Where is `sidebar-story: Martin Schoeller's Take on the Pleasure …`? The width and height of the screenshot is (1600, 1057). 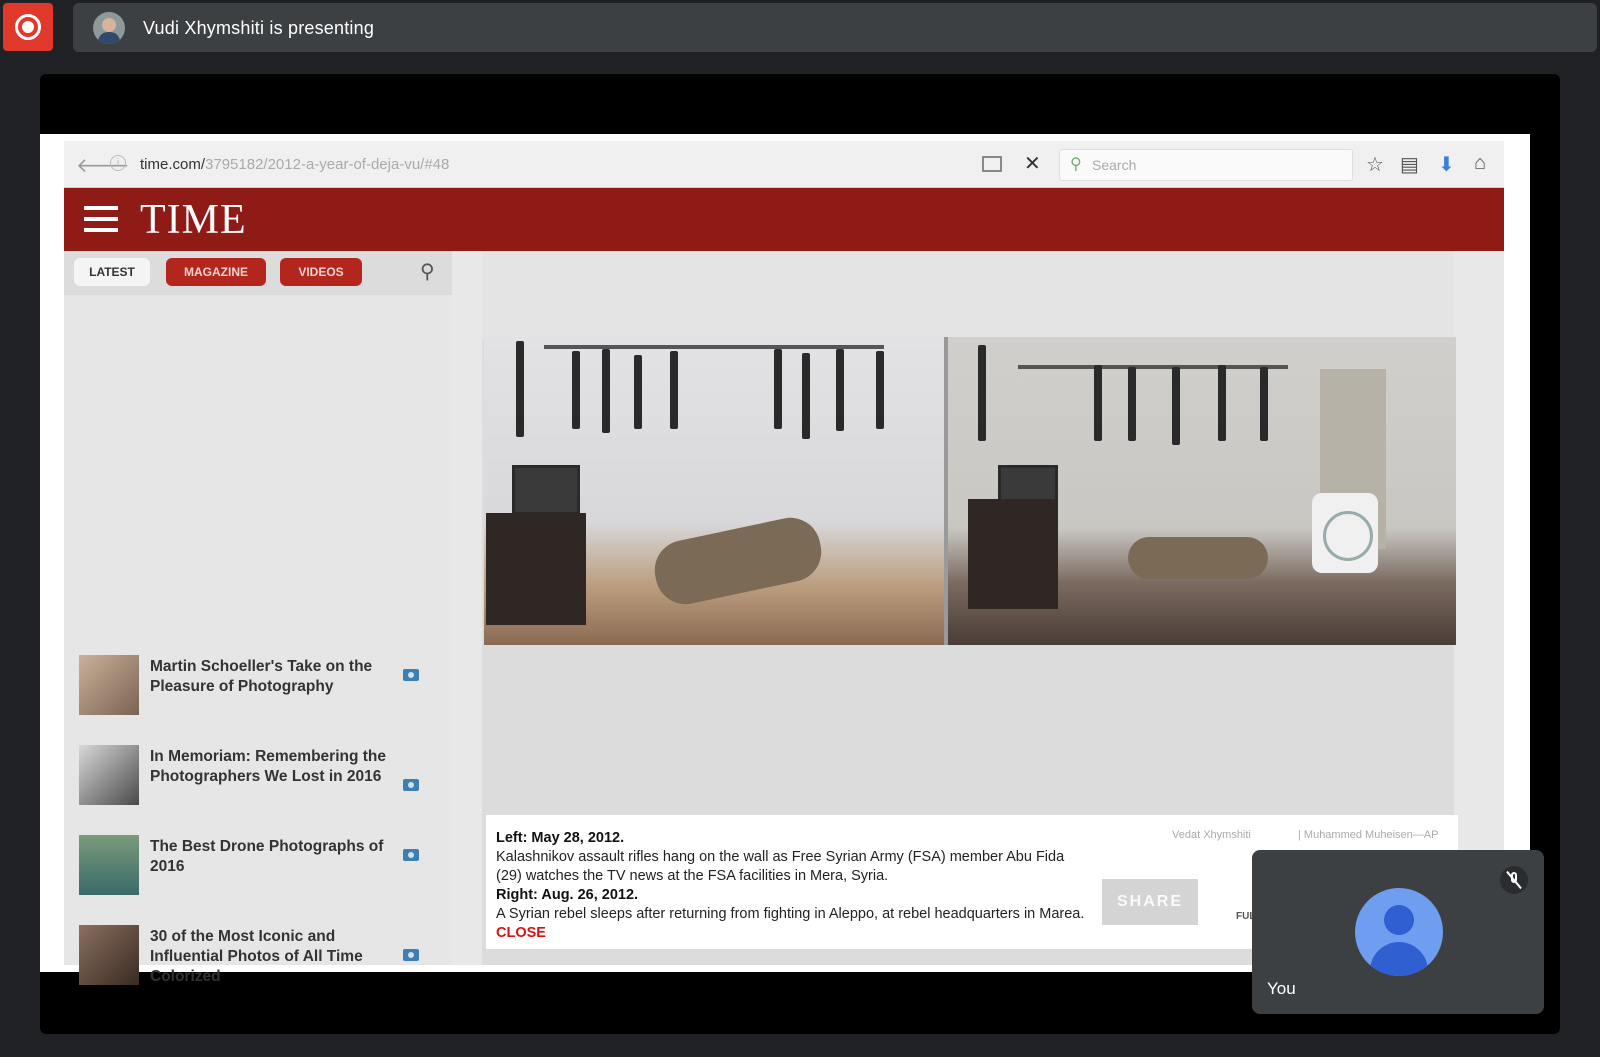
sidebar-story: Martin Schoeller's Take on the Pleasure … is located at coordinates (259, 690).